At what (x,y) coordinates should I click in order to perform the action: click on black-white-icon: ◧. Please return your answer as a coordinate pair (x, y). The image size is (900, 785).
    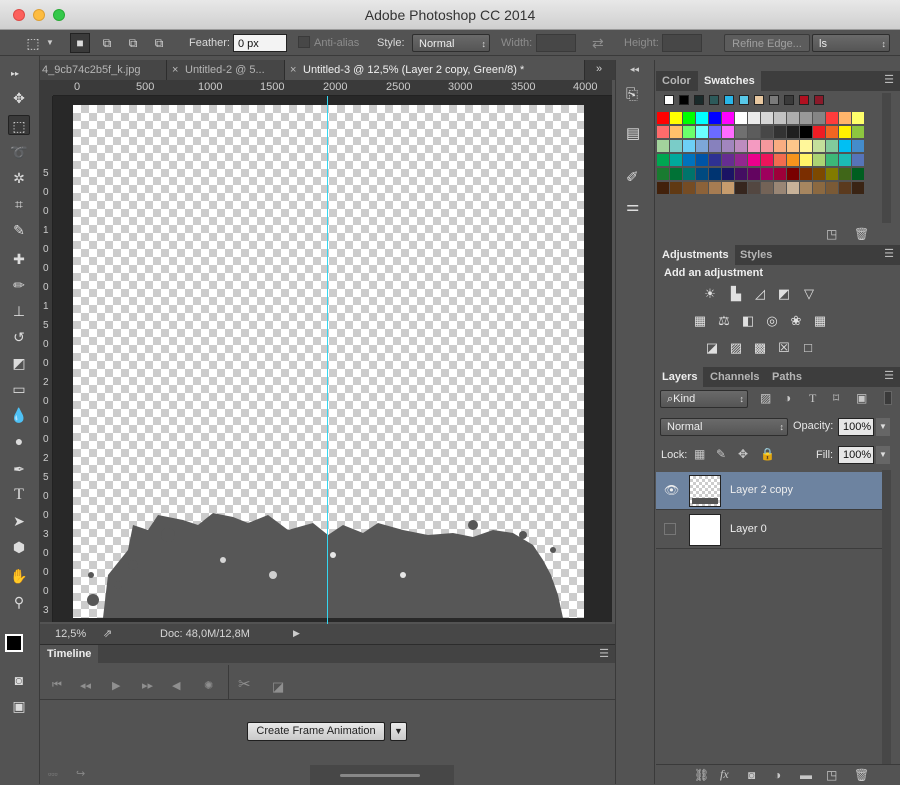
    Looking at the image, I should click on (748, 321).